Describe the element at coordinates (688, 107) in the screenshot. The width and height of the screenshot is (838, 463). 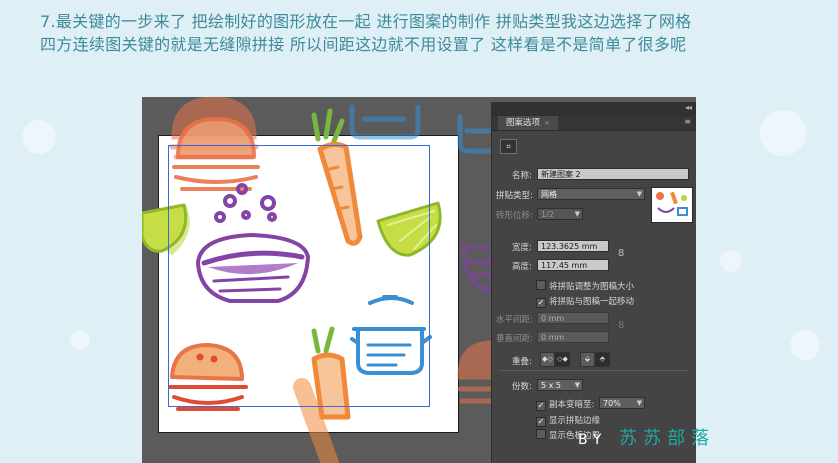
I see `collapse-panel-icon: ◂◂` at that location.